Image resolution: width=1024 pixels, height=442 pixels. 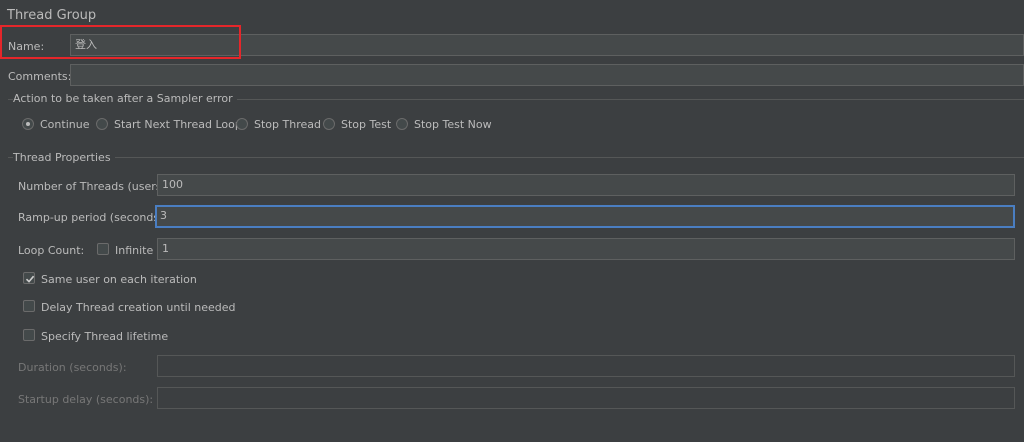 I want to click on delay-creation-checkbox, so click(x=29, y=306).